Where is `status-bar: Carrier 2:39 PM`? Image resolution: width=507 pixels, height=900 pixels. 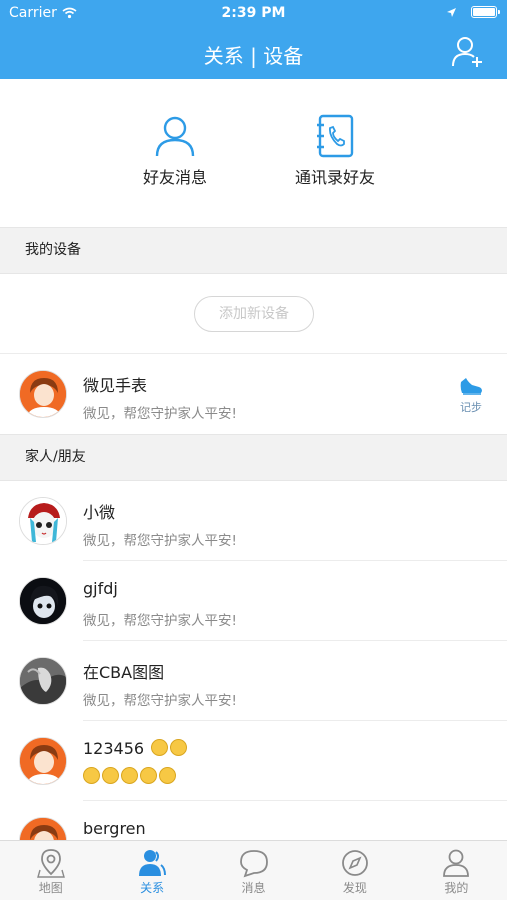
status-bar: Carrier 2:39 PM is located at coordinates (253, 14).